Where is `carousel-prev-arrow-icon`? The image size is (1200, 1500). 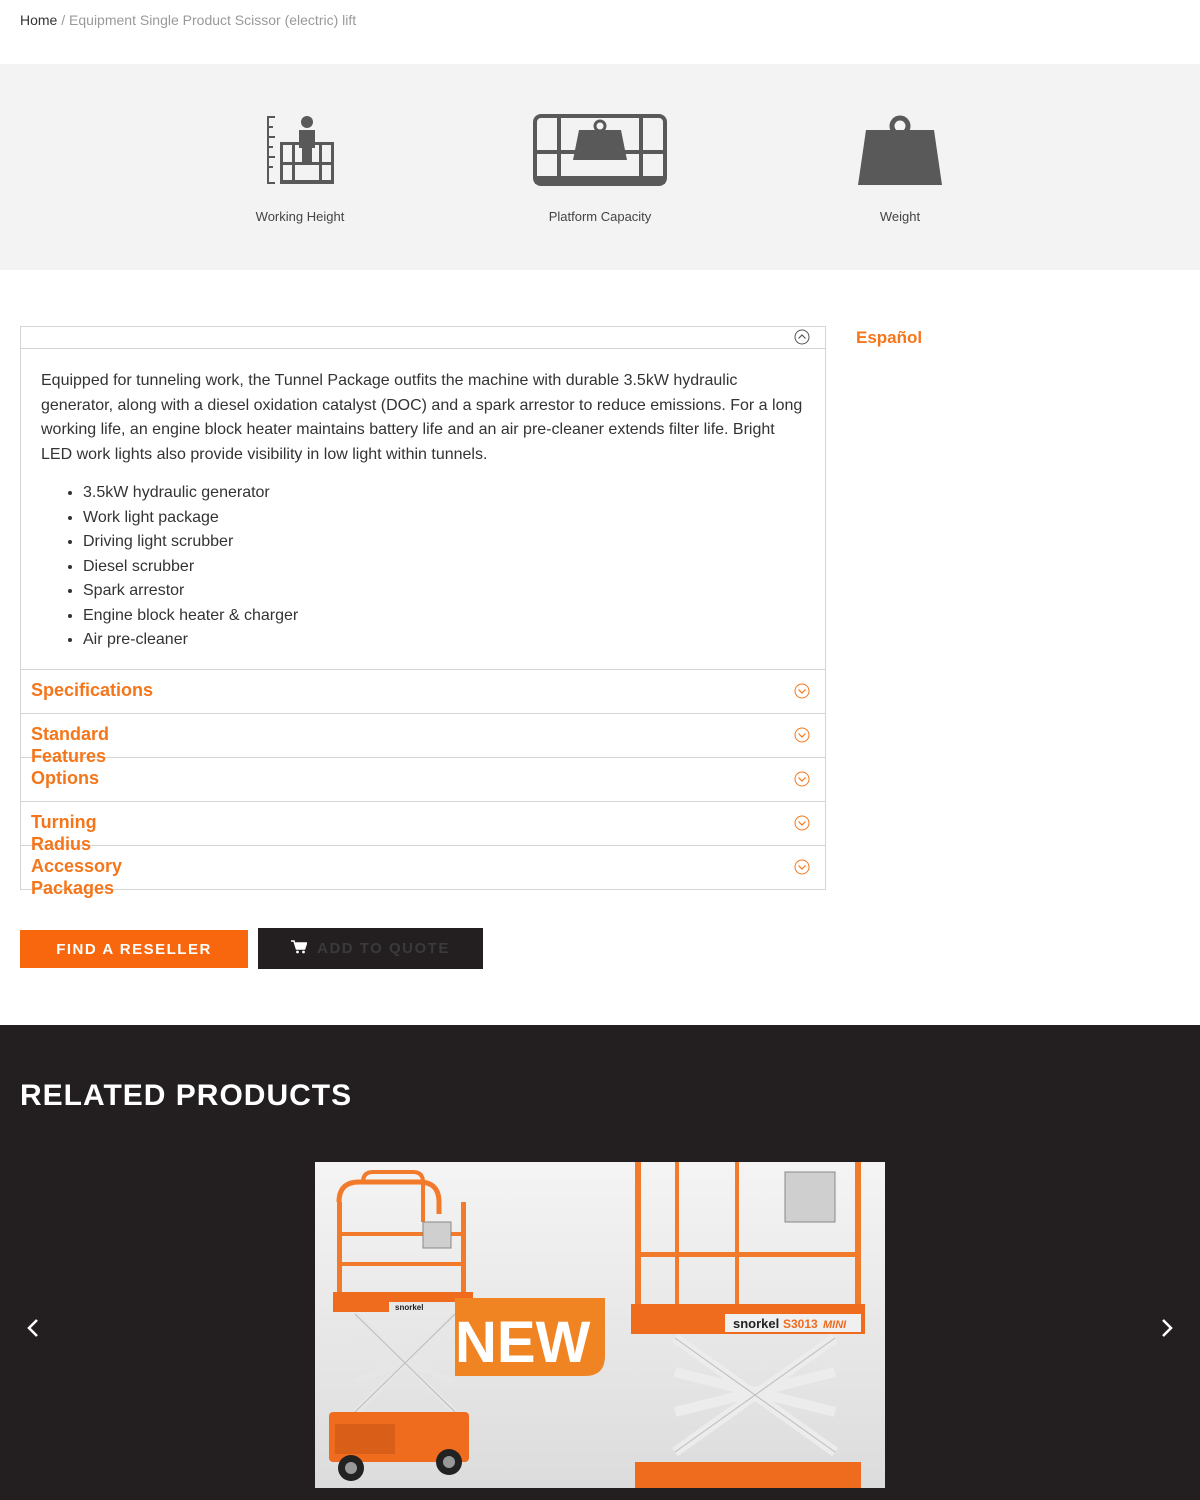
carousel-prev-arrow-icon is located at coordinates (33, 1328).